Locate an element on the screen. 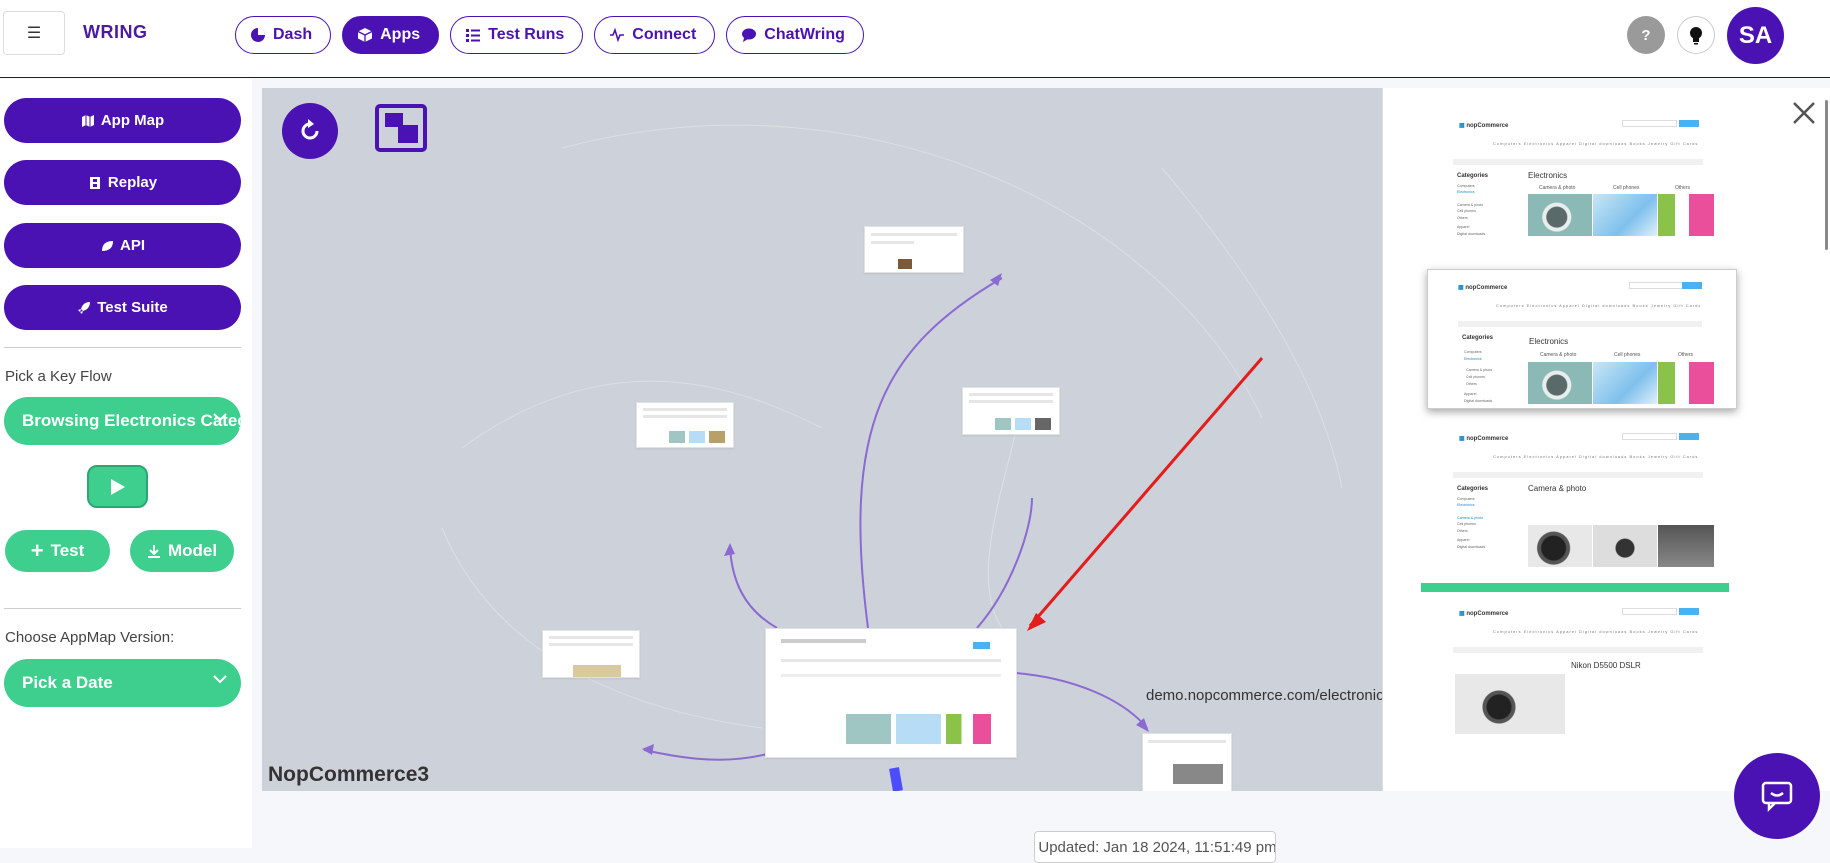 The width and height of the screenshot is (1830, 863). hamburger-menu-button: ☰ is located at coordinates (34, 33).